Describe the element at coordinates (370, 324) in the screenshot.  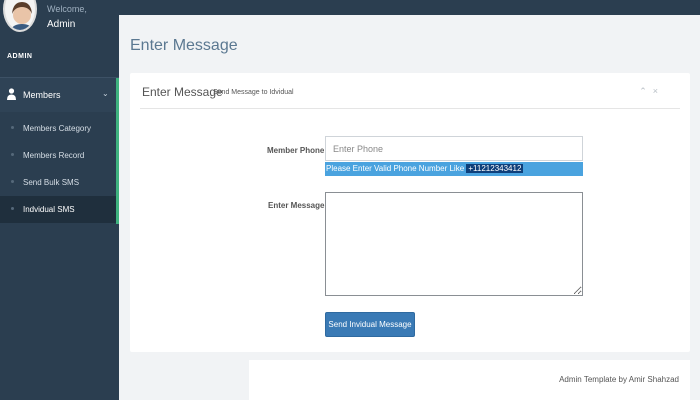
I see `send-message-button: Send Invidual Message` at that location.